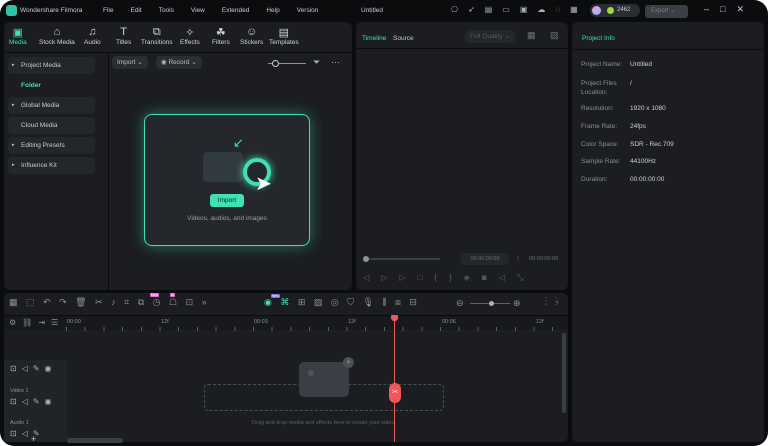  Describe the element at coordinates (103, 302) in the screenshot. I see `cut-icon: ✂` at that location.